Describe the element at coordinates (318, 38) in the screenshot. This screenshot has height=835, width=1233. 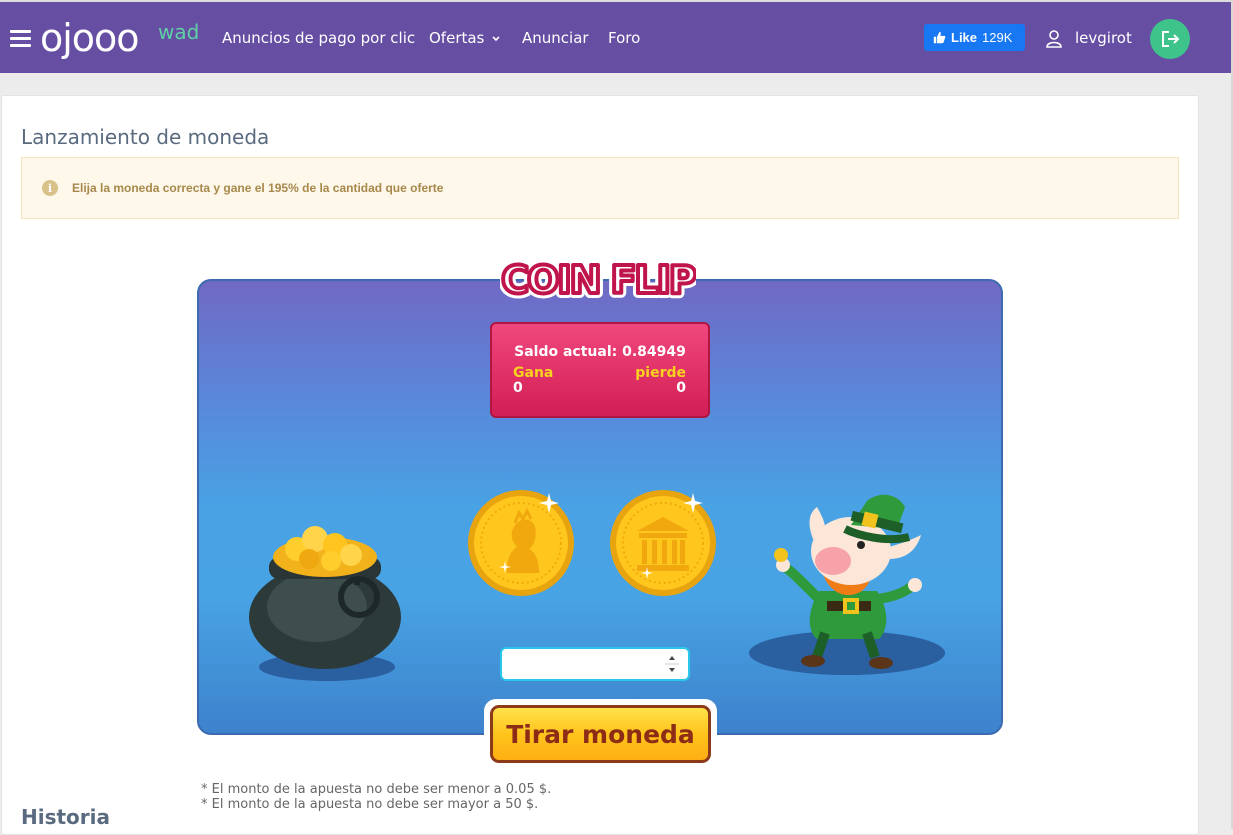
I see `nav-ptc-ads: Anuncios de pago por clic` at that location.